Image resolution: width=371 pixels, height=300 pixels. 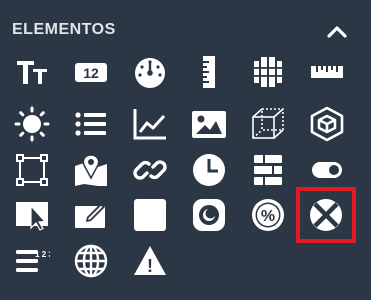 I want to click on square-icon, so click(x=150, y=215).